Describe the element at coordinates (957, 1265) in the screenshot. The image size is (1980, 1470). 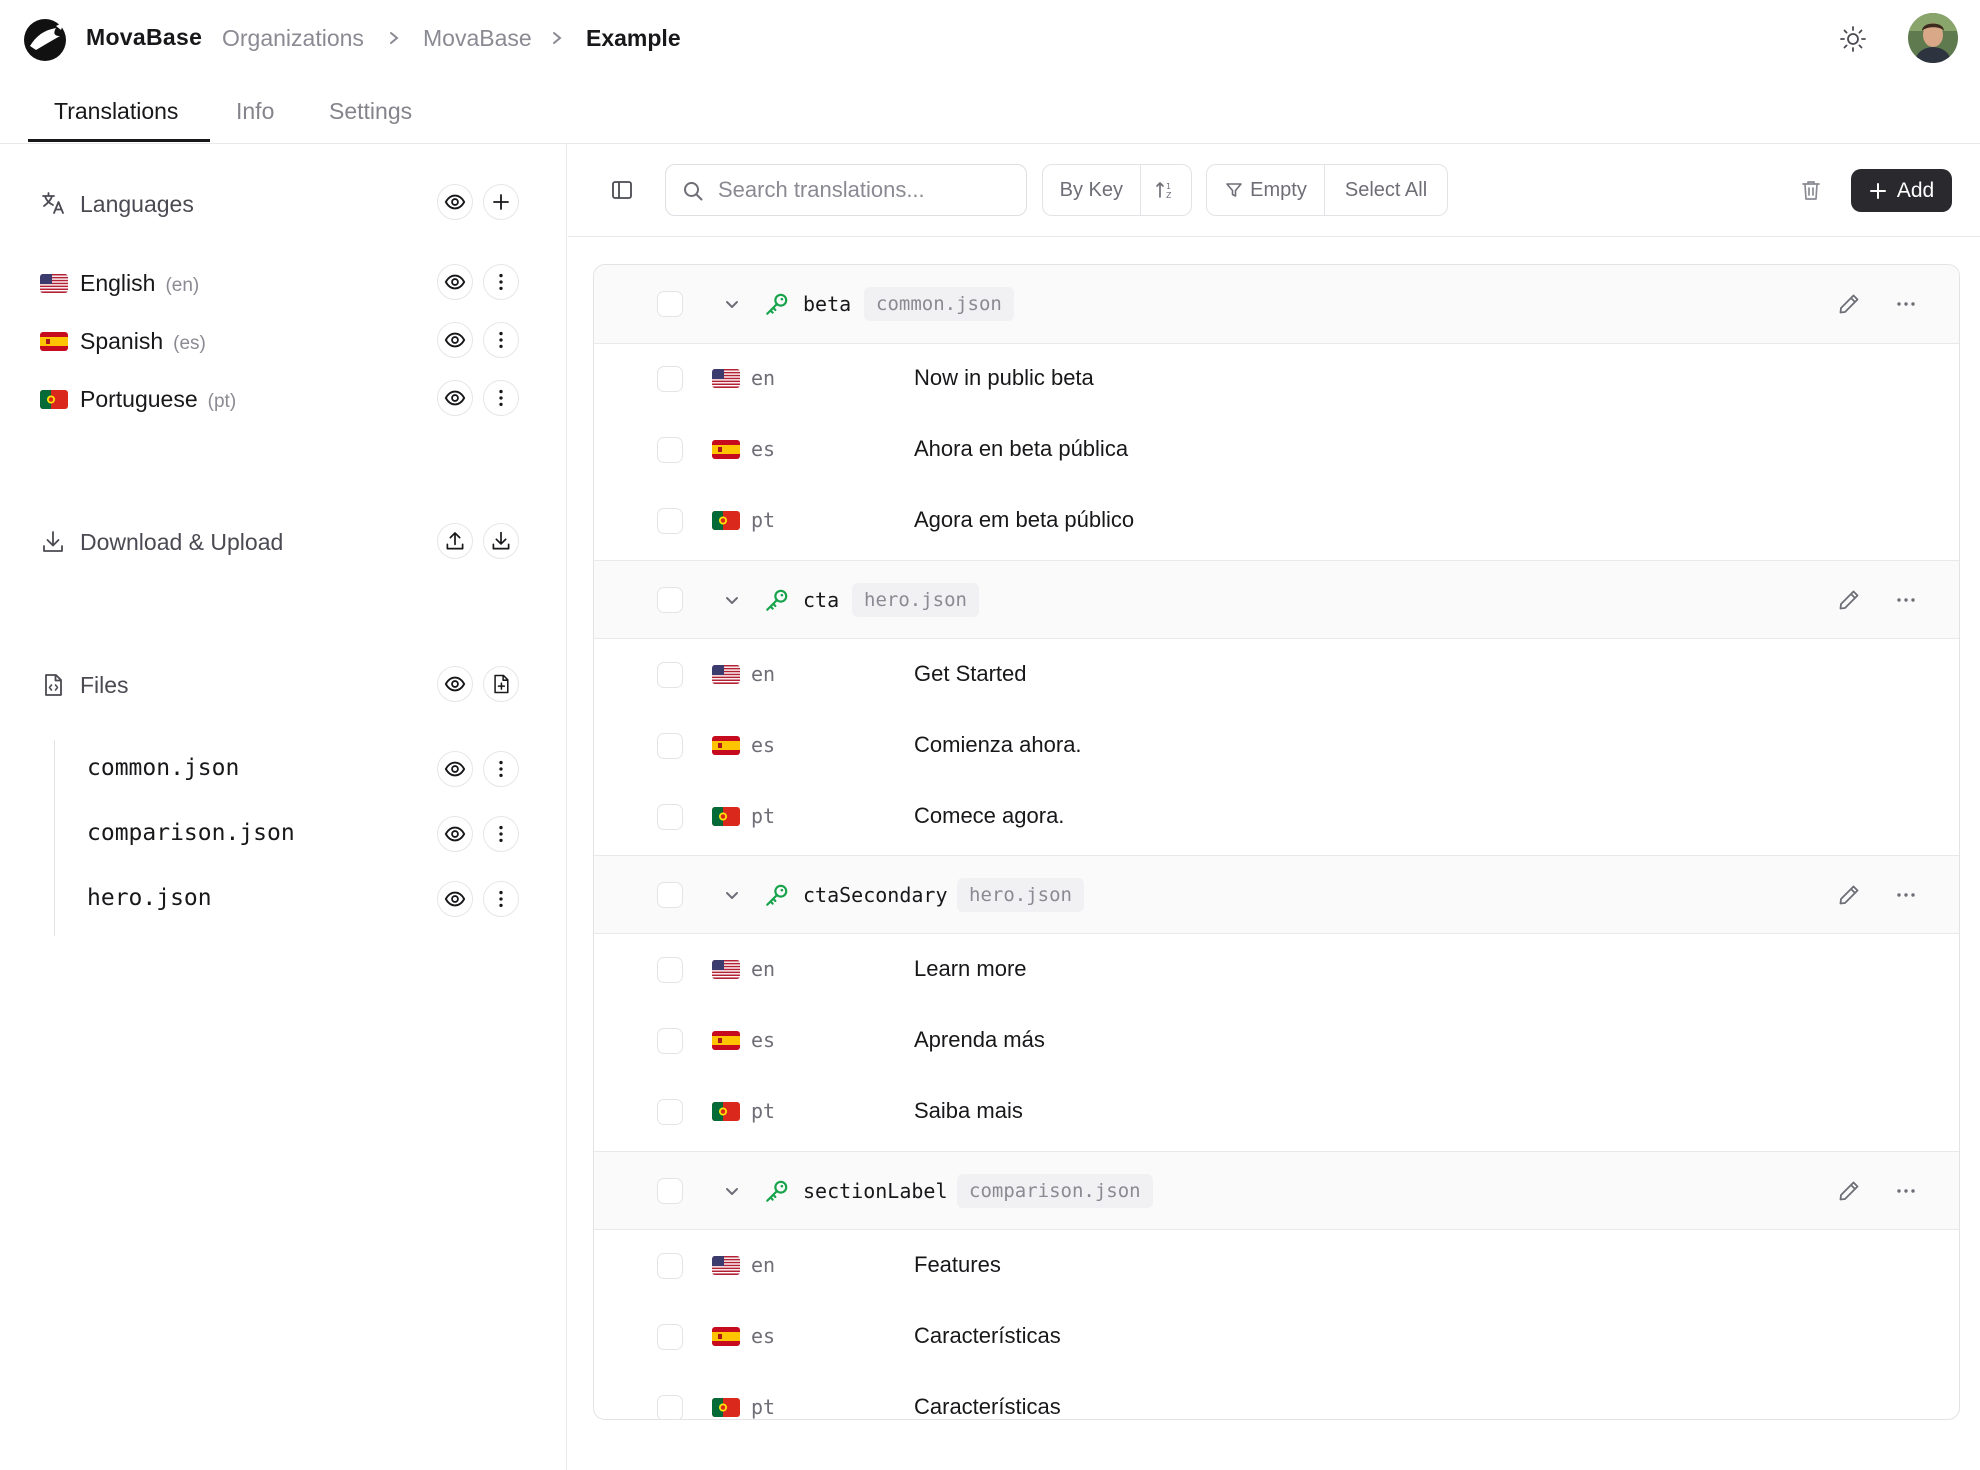
I see `translation-text: Features` at that location.